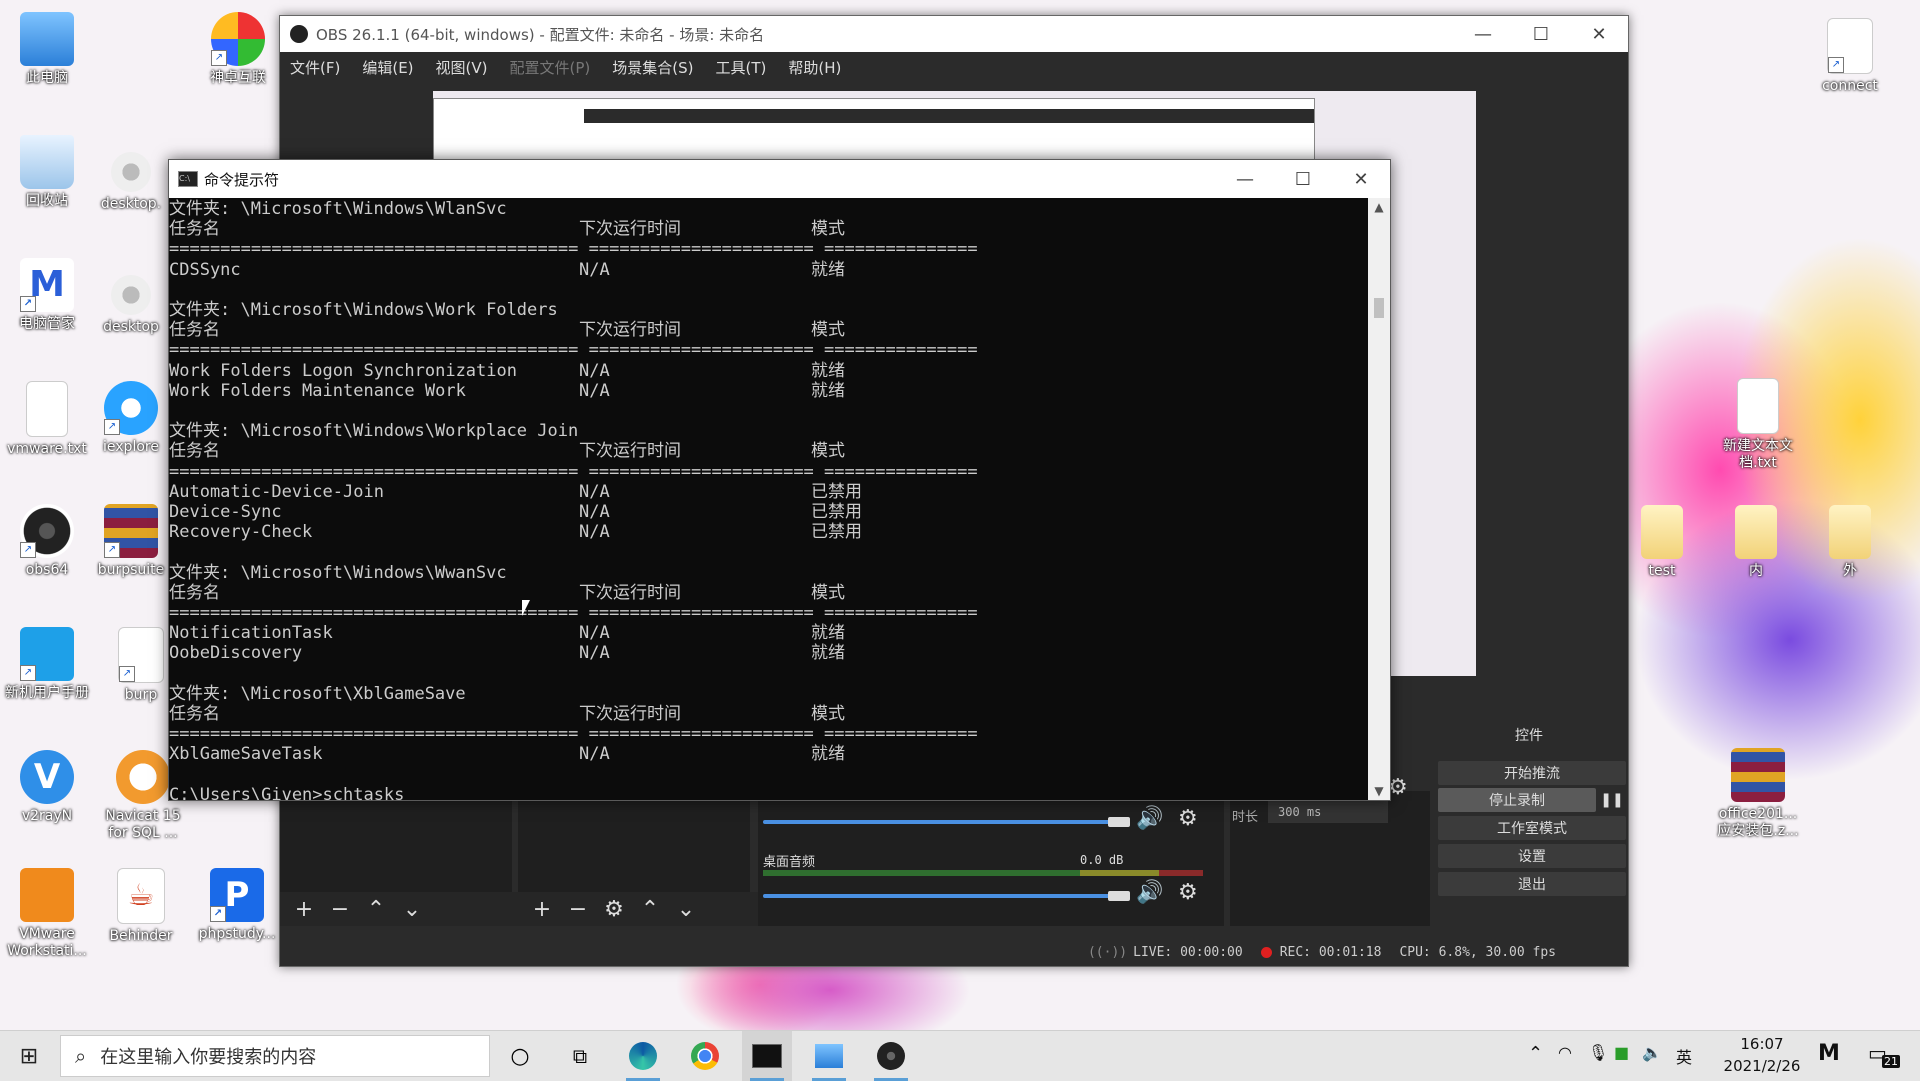  Describe the element at coordinates (340, 909) in the screenshot. I see `remove-scene-button: −` at that location.